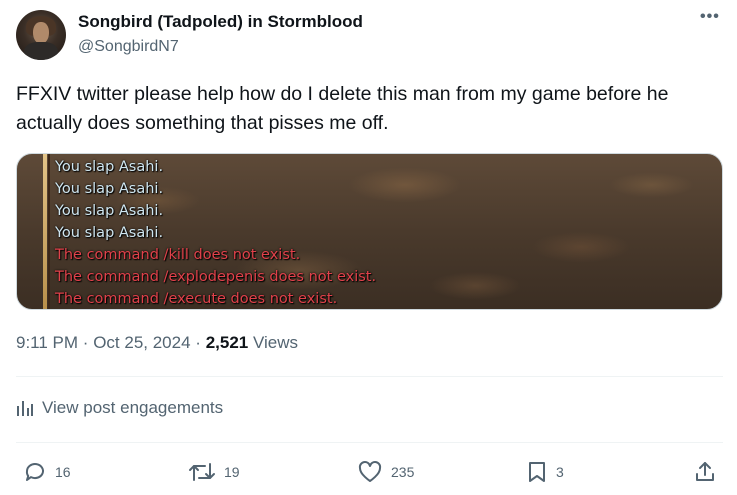 The width and height of the screenshot is (737, 495). What do you see at coordinates (47, 342) in the screenshot?
I see `tweet-time: 9:11 PM` at bounding box center [47, 342].